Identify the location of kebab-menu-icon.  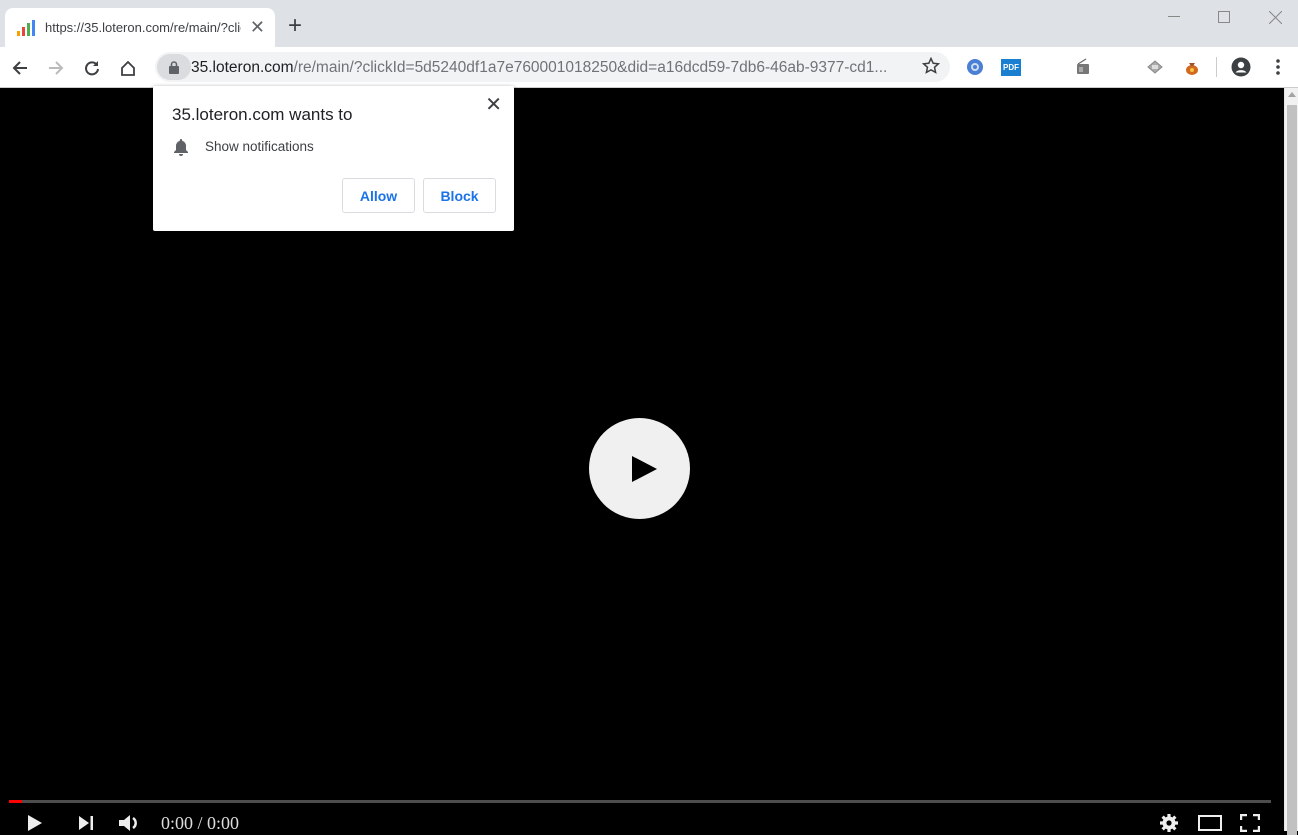
(1278, 67).